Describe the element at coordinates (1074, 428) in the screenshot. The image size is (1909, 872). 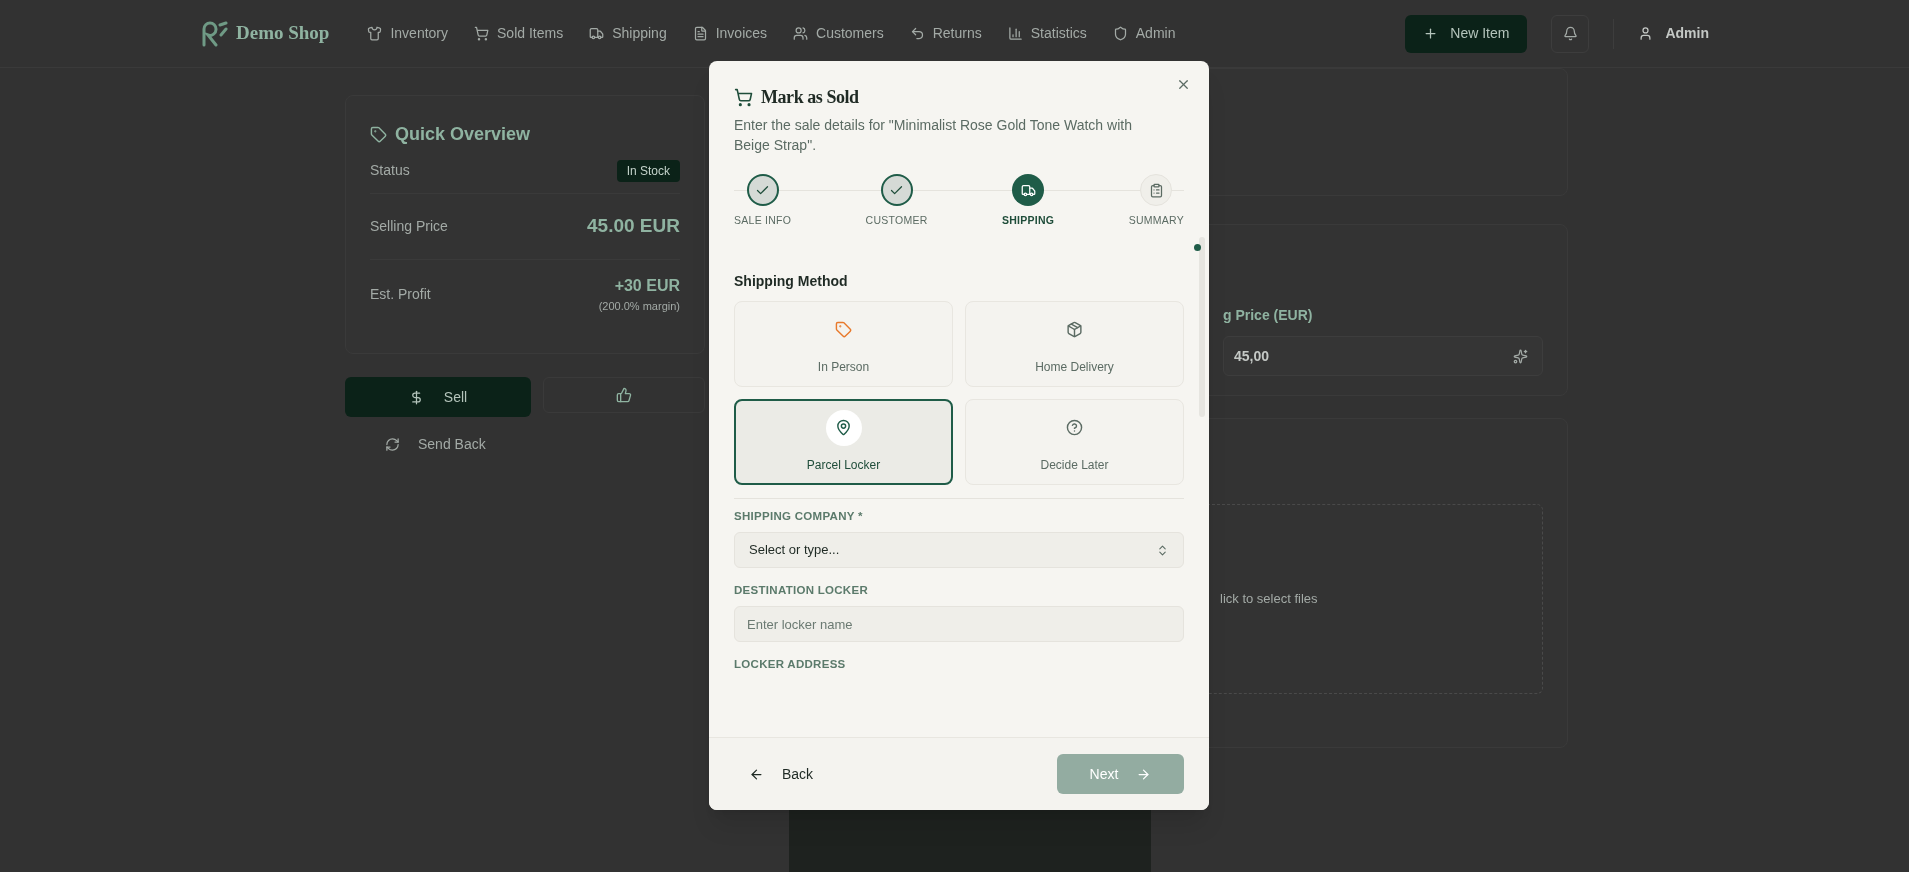
I see `help-icon` at that location.